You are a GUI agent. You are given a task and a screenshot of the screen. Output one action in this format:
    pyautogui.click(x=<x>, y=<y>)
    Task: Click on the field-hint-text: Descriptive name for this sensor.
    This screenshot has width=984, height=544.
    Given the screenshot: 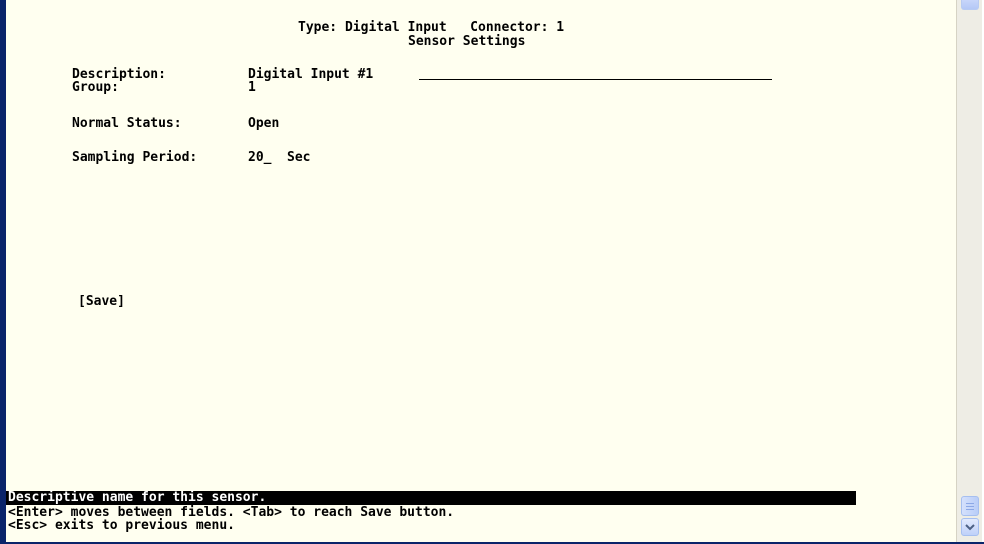 What is the action you would take?
    pyautogui.click(x=137, y=497)
    